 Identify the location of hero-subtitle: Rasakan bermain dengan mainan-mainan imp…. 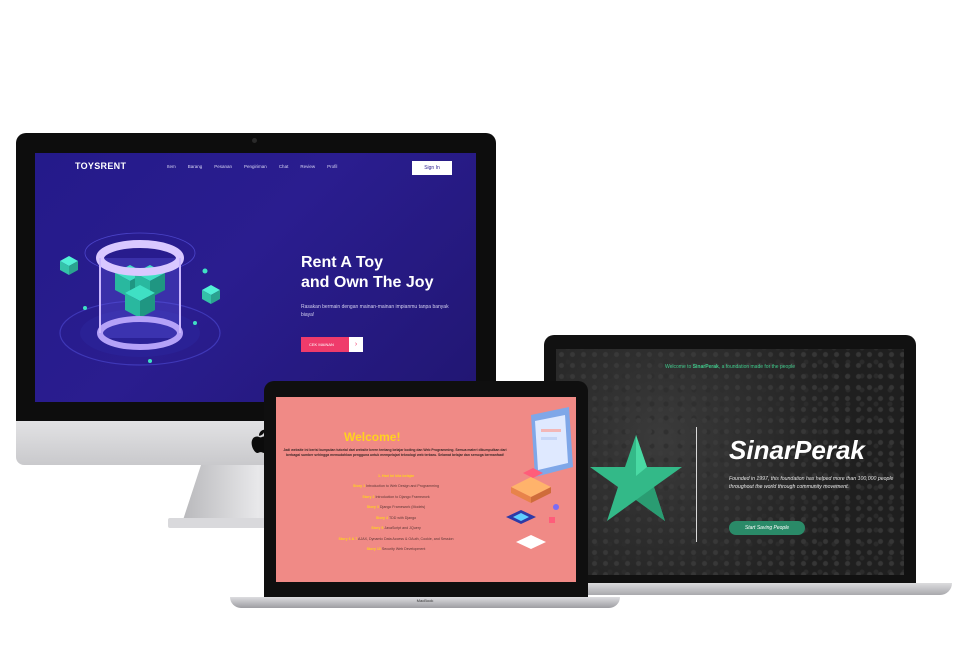
(375, 311).